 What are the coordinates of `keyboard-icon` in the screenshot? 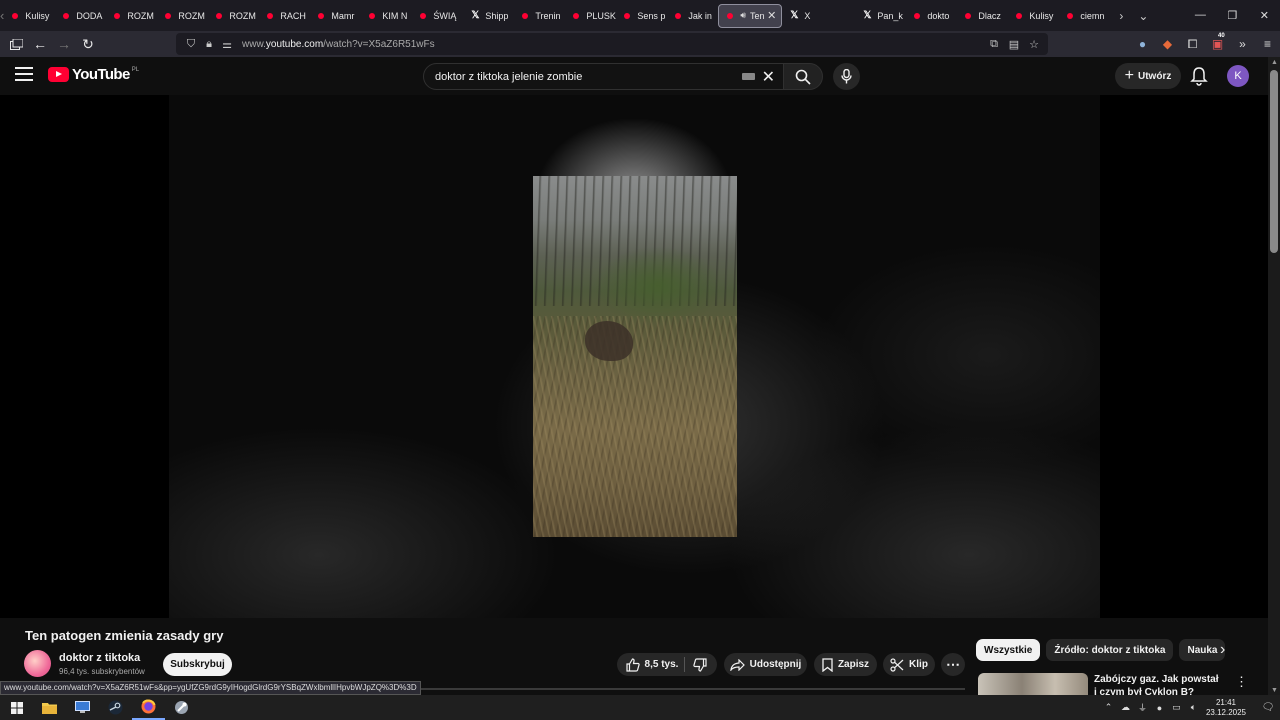 It's located at (748, 76).